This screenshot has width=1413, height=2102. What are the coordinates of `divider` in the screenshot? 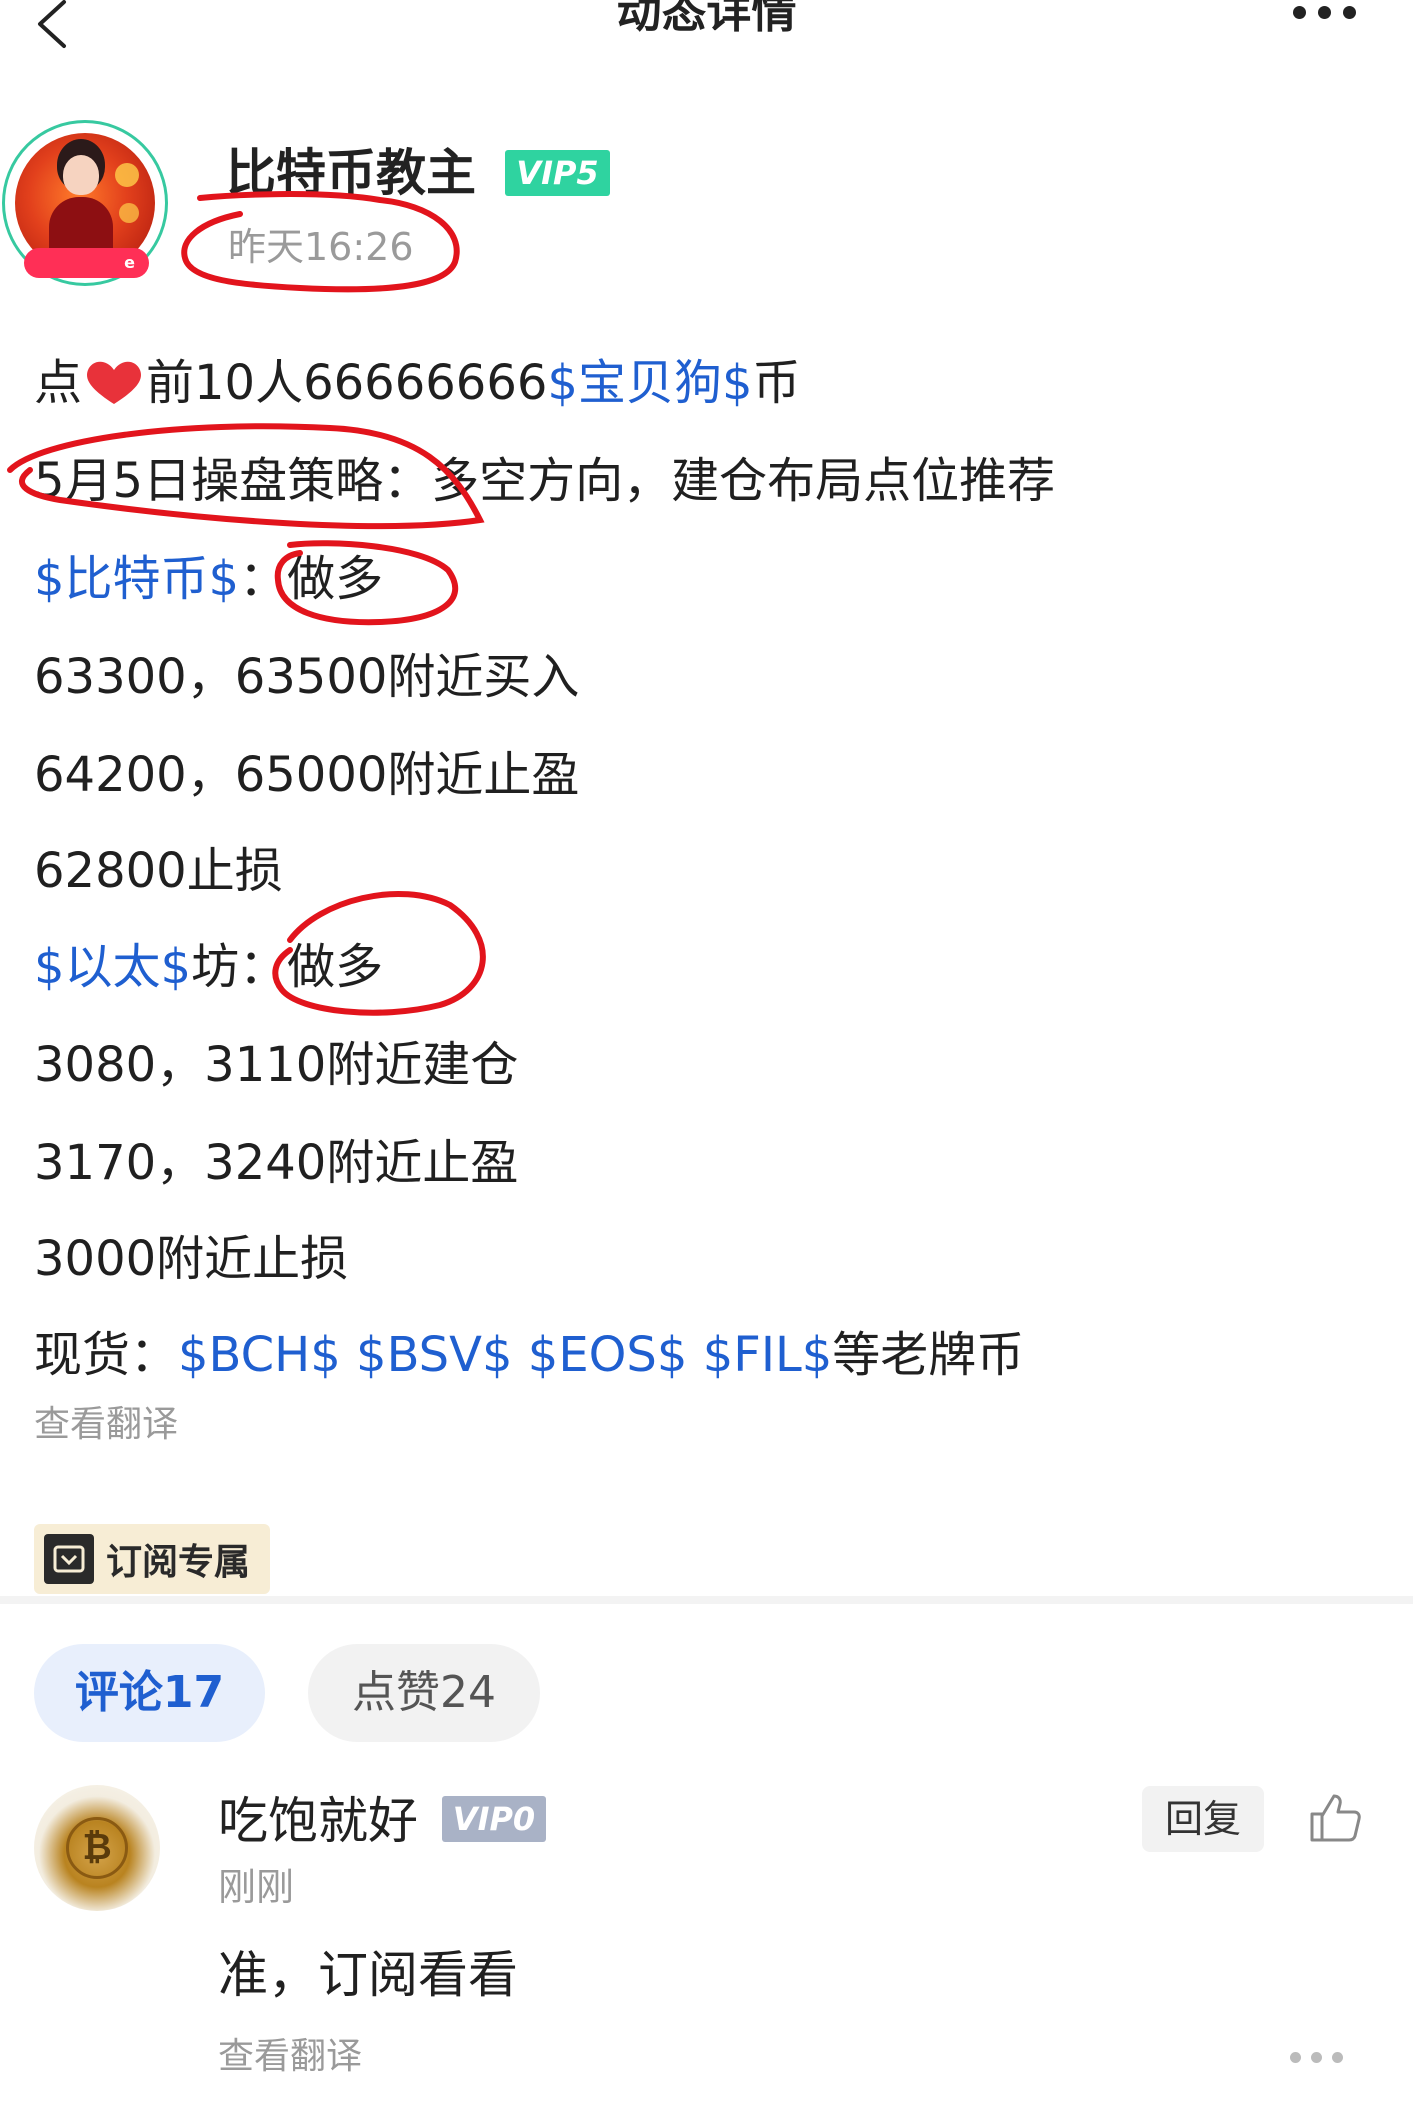 It's located at (706, 1600).